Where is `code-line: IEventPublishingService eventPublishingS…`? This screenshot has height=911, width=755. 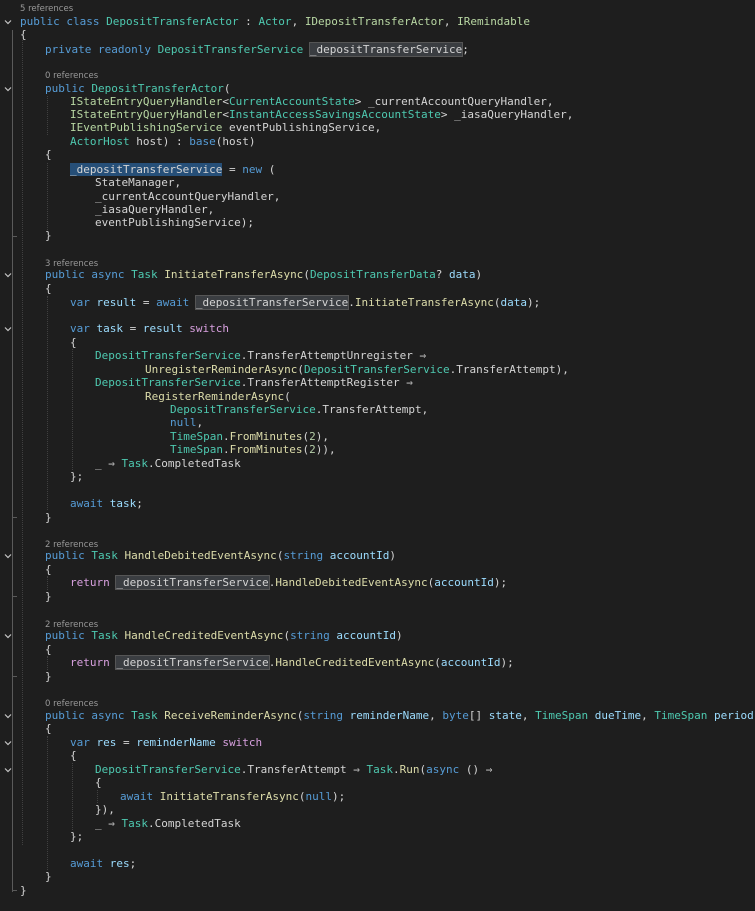 code-line: IEventPublishingService eventPublishingS… is located at coordinates (225, 127).